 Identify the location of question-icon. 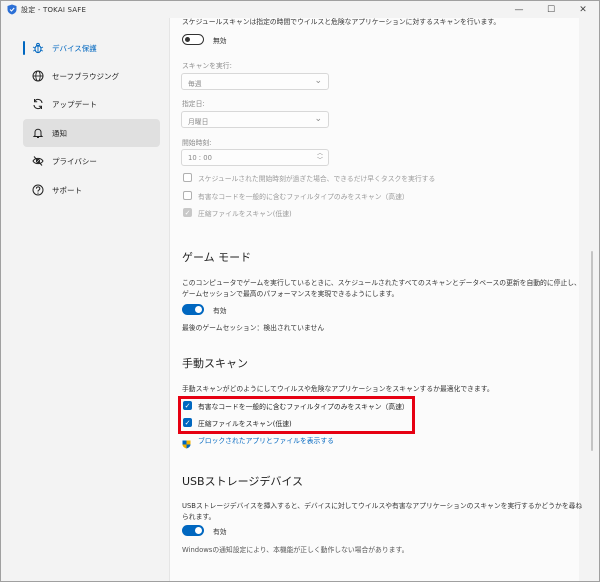
(38, 190).